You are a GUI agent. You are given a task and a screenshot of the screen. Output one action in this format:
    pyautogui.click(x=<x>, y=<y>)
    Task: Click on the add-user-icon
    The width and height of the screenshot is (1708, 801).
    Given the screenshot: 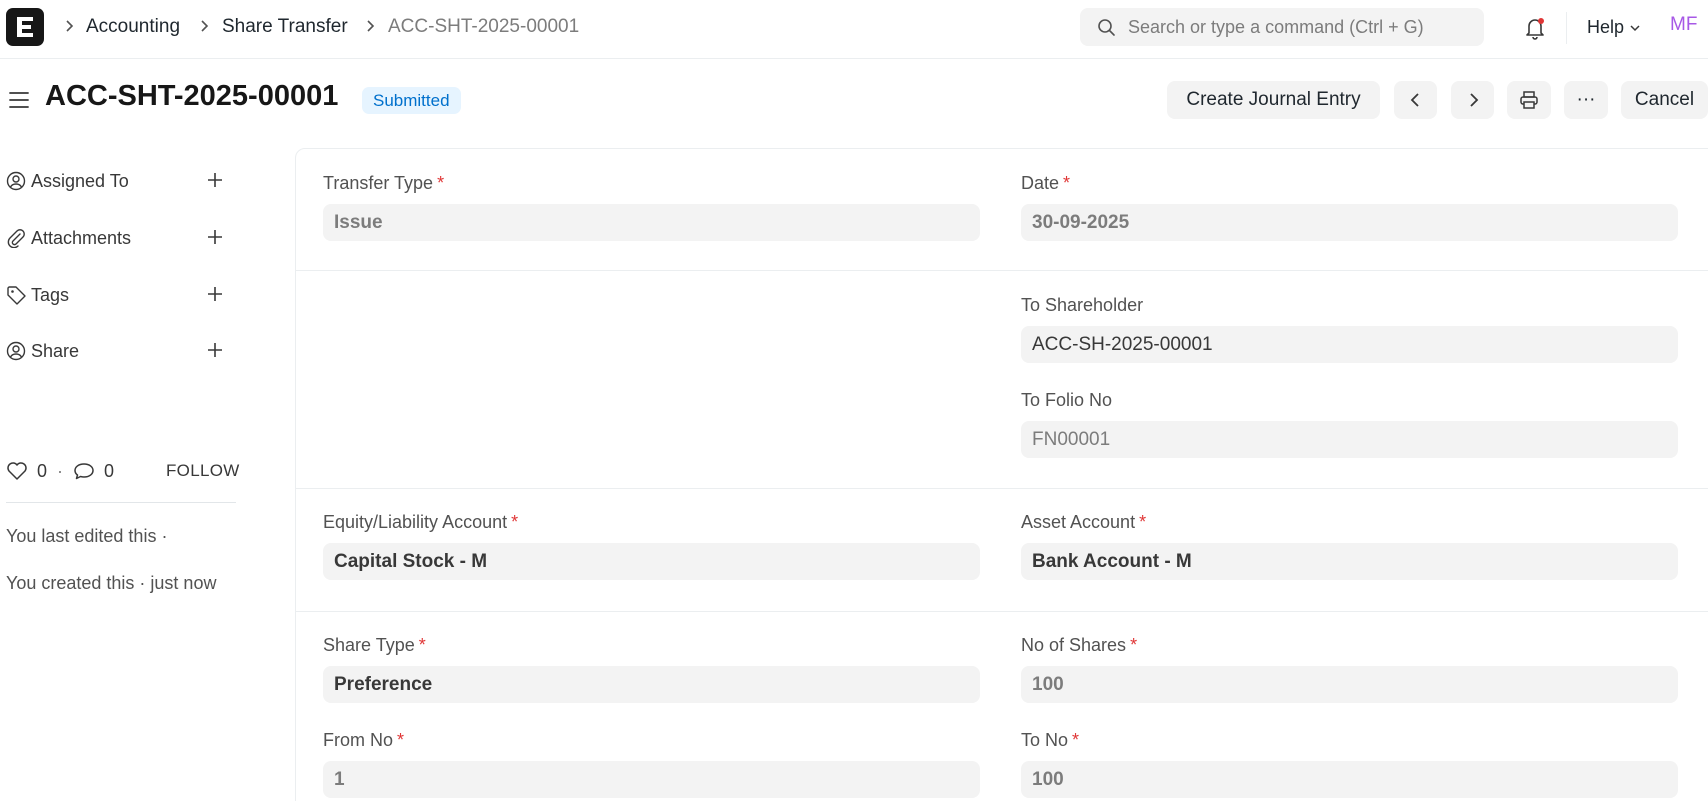 What is the action you would take?
    pyautogui.click(x=16, y=181)
    